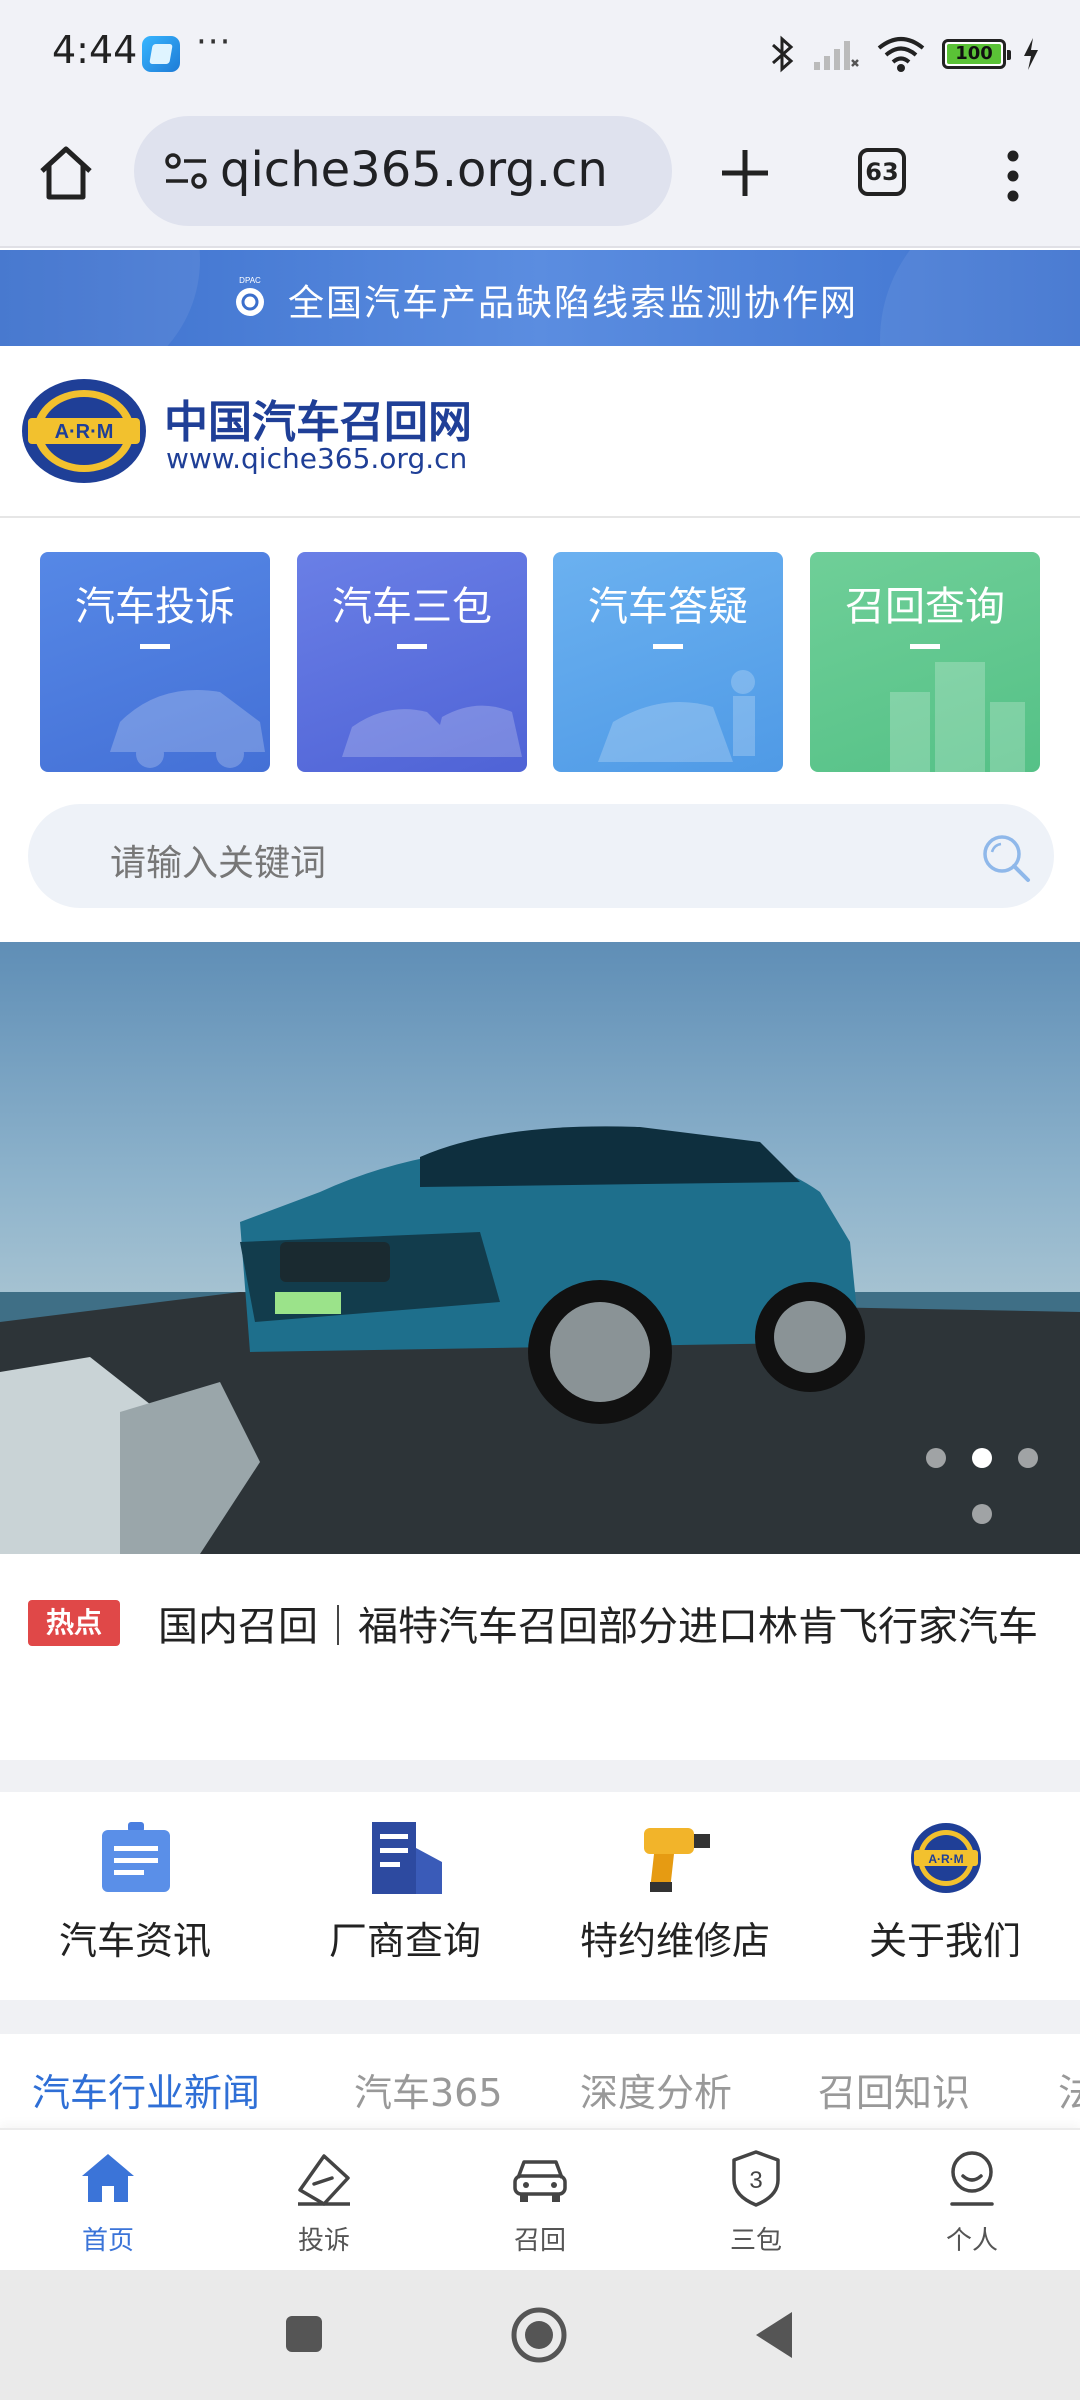 Image resolution: width=1080 pixels, height=2400 pixels. Describe the element at coordinates (971, 2241) in the screenshot. I see `nav-label: 个人` at that location.